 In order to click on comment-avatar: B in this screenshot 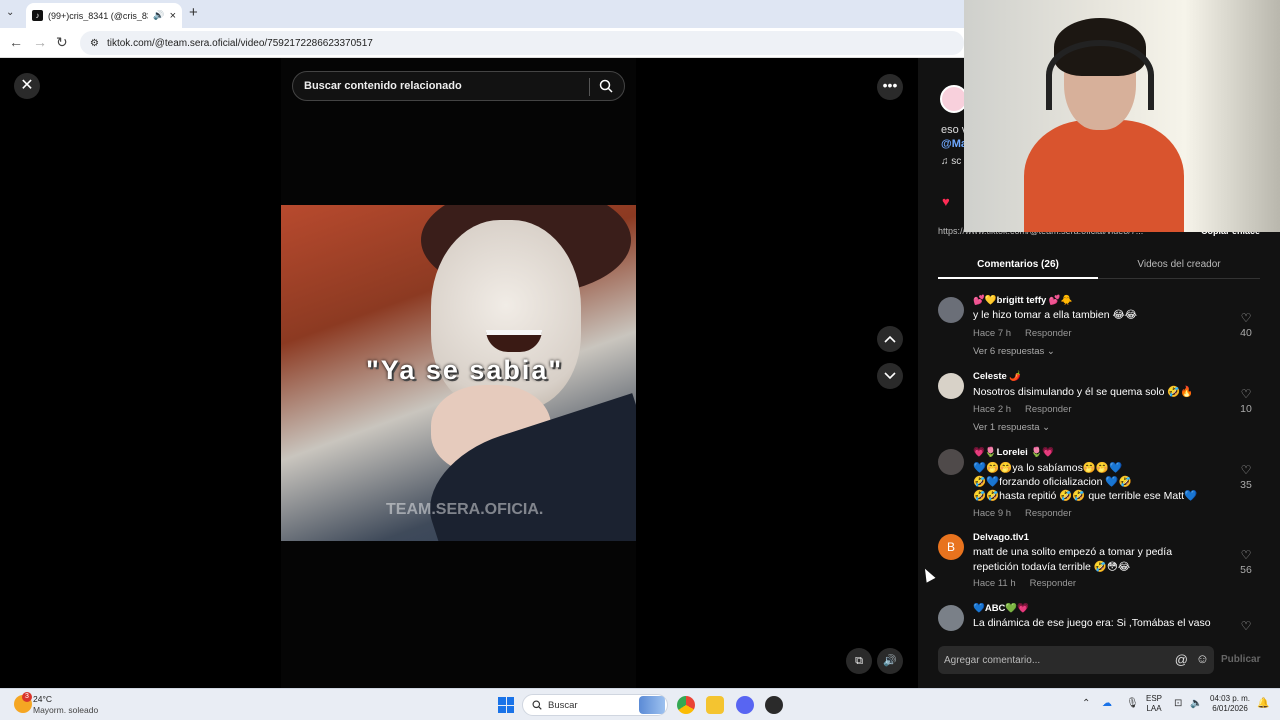, I will do `click(951, 547)`.